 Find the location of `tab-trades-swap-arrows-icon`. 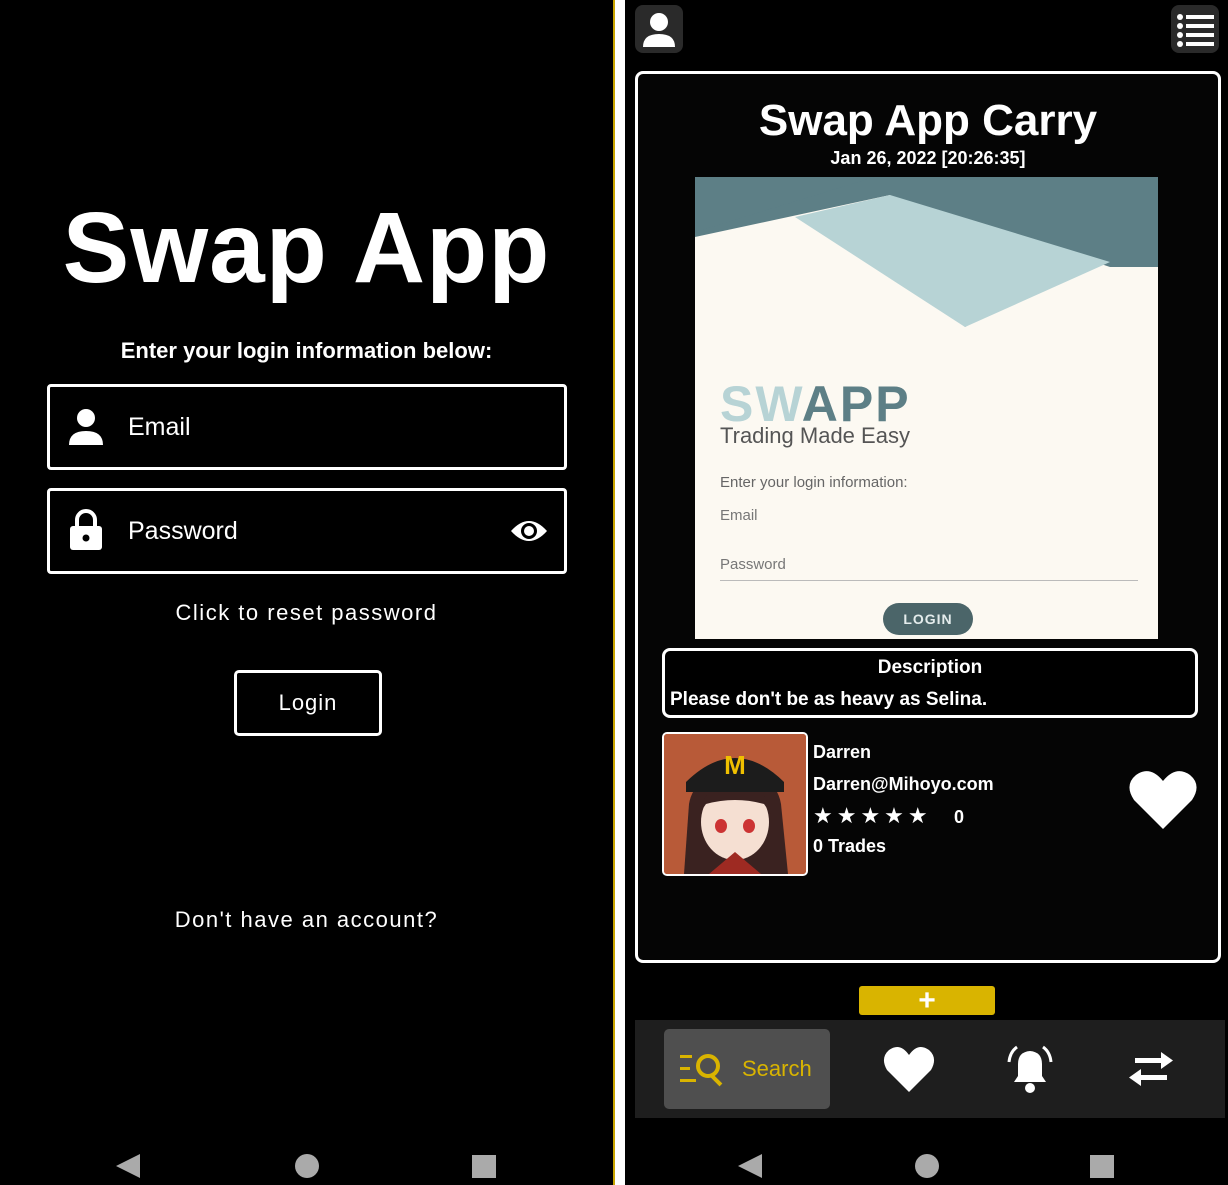

tab-trades-swap-arrows-icon is located at coordinates (1151, 1069).